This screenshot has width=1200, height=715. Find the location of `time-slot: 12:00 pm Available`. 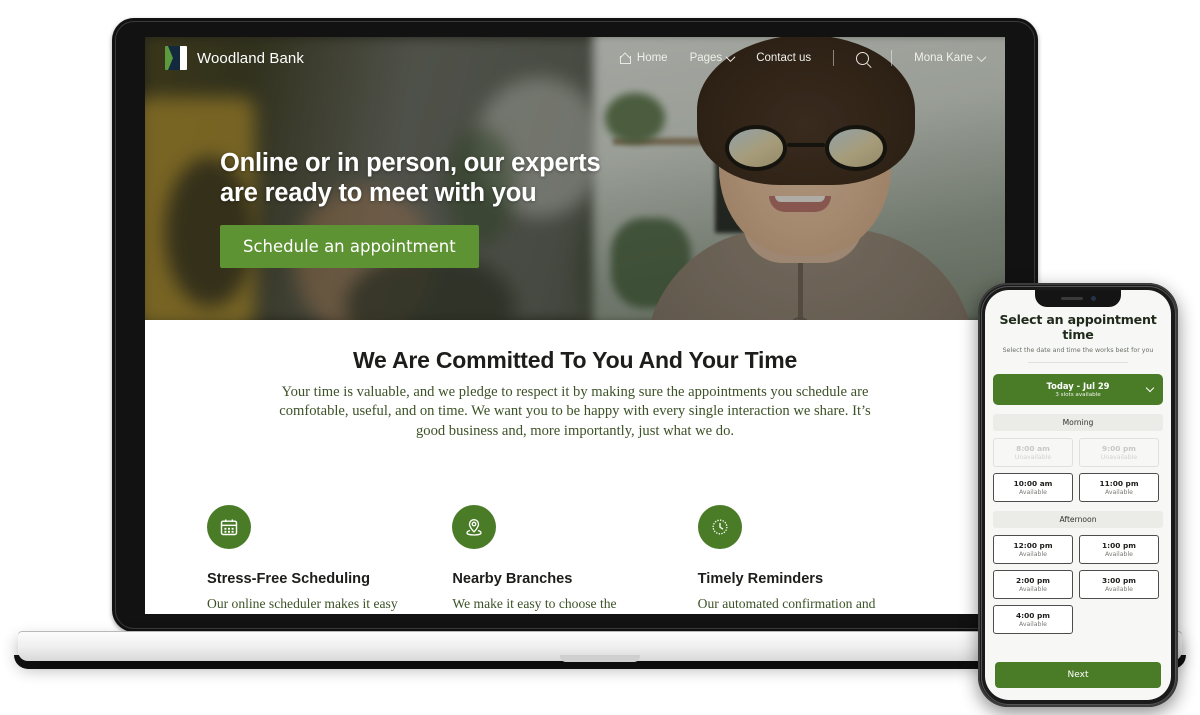

time-slot: 12:00 pm Available is located at coordinates (1033, 549).